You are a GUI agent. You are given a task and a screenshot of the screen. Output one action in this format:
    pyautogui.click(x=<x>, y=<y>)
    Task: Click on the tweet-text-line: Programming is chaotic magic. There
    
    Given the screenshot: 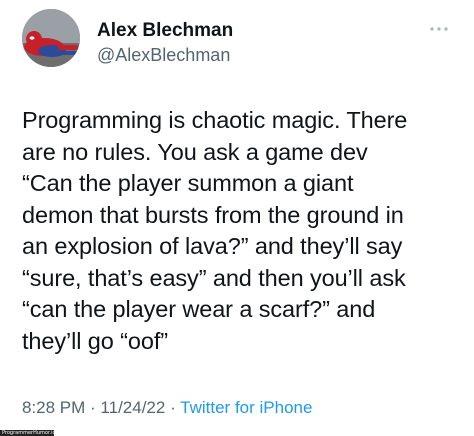 What is the action you would take?
    pyautogui.click(x=215, y=120)
    